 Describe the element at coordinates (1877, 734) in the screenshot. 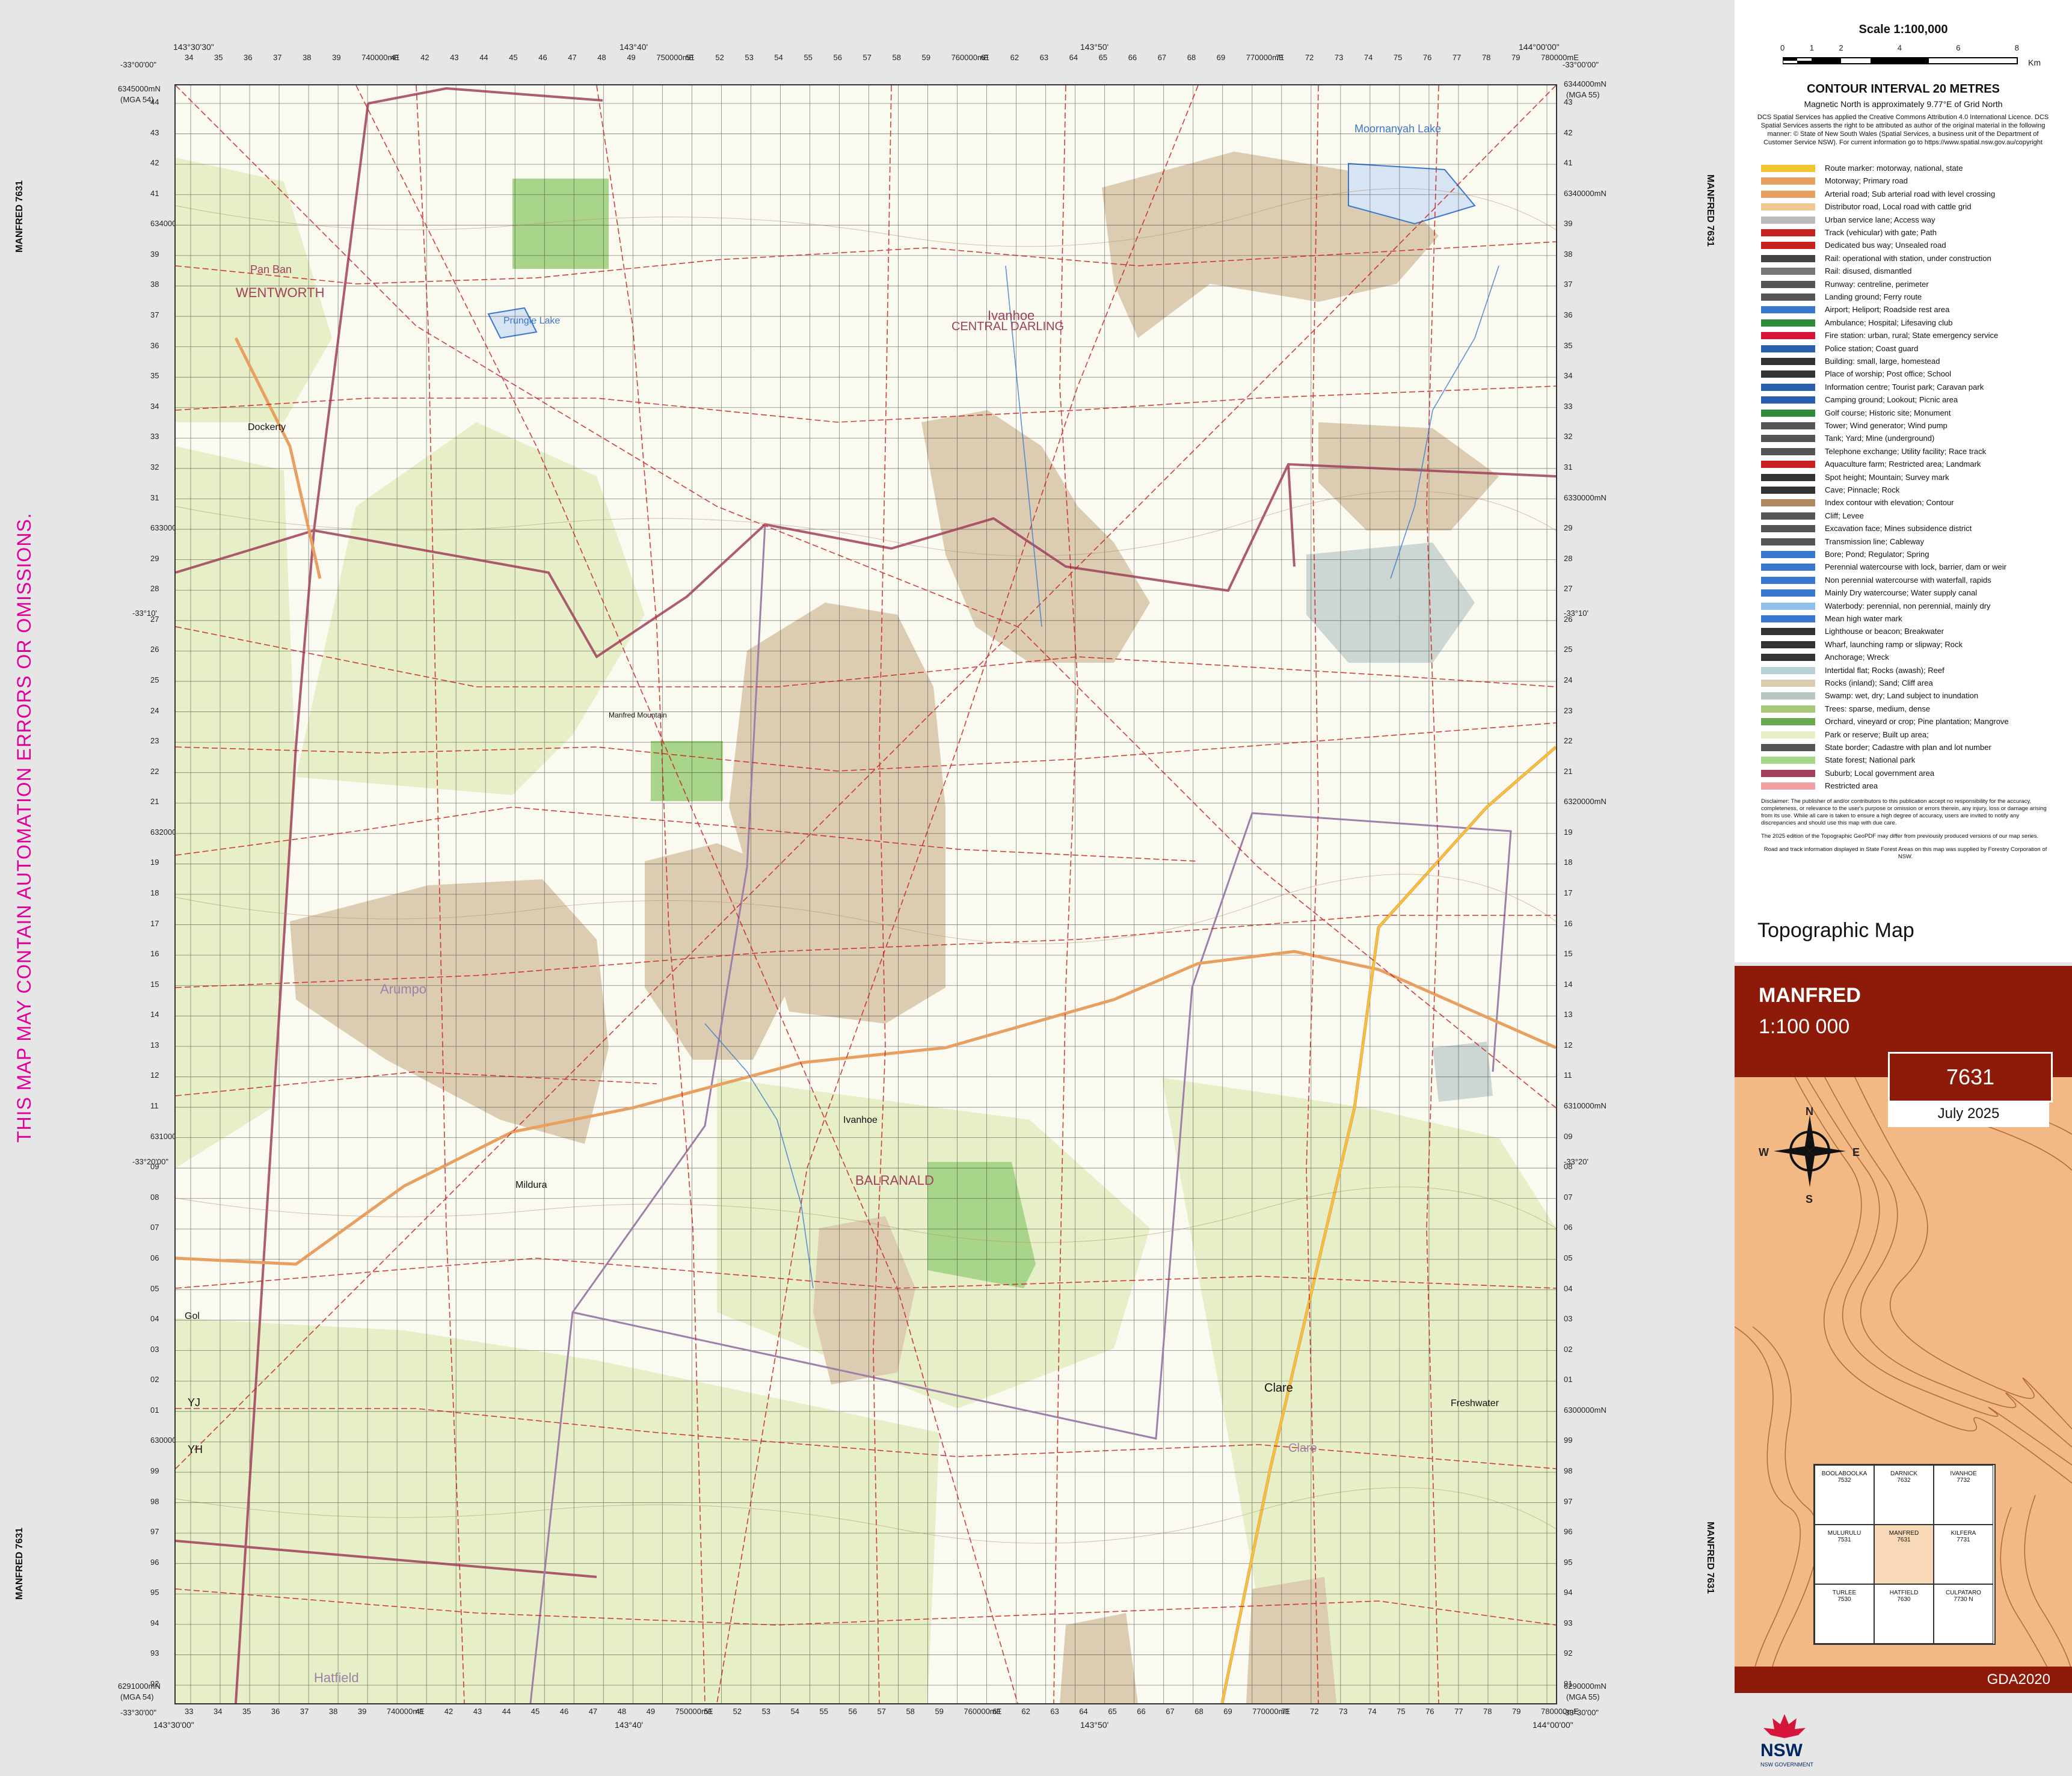

I see `legend-label: Park or reserve; Built up area;` at that location.